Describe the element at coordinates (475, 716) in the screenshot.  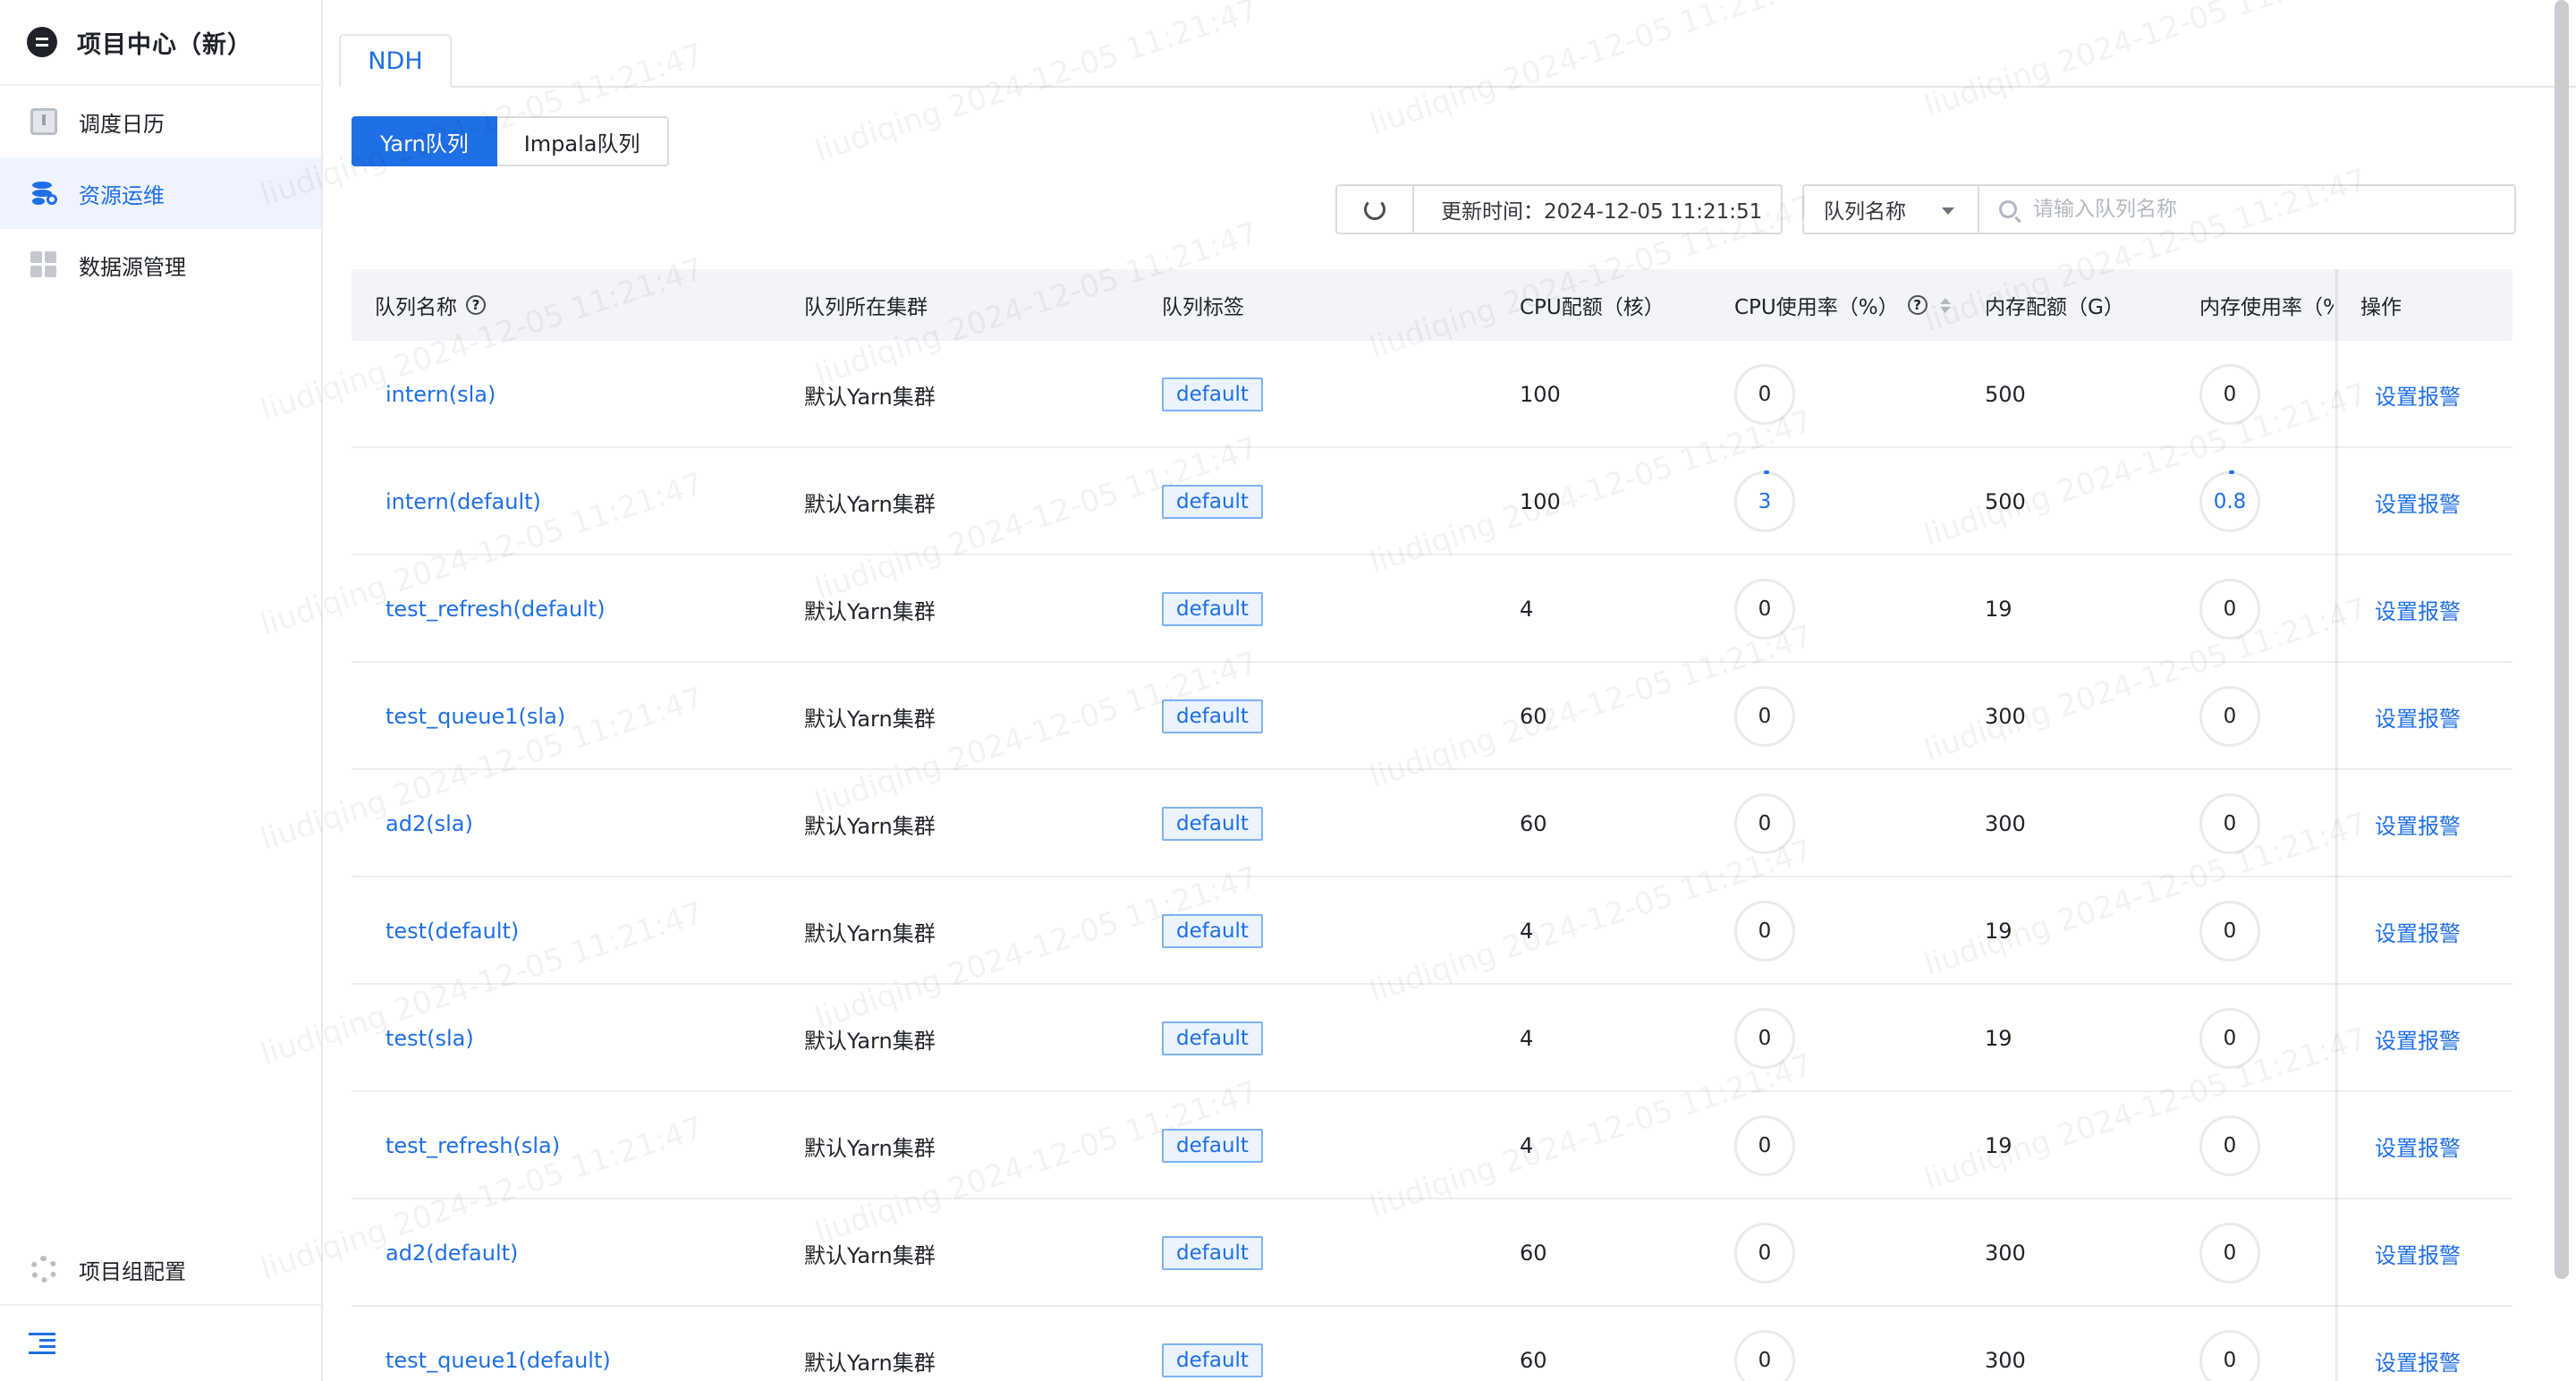
I see `queue-name-link: test_queue1(sla)` at that location.